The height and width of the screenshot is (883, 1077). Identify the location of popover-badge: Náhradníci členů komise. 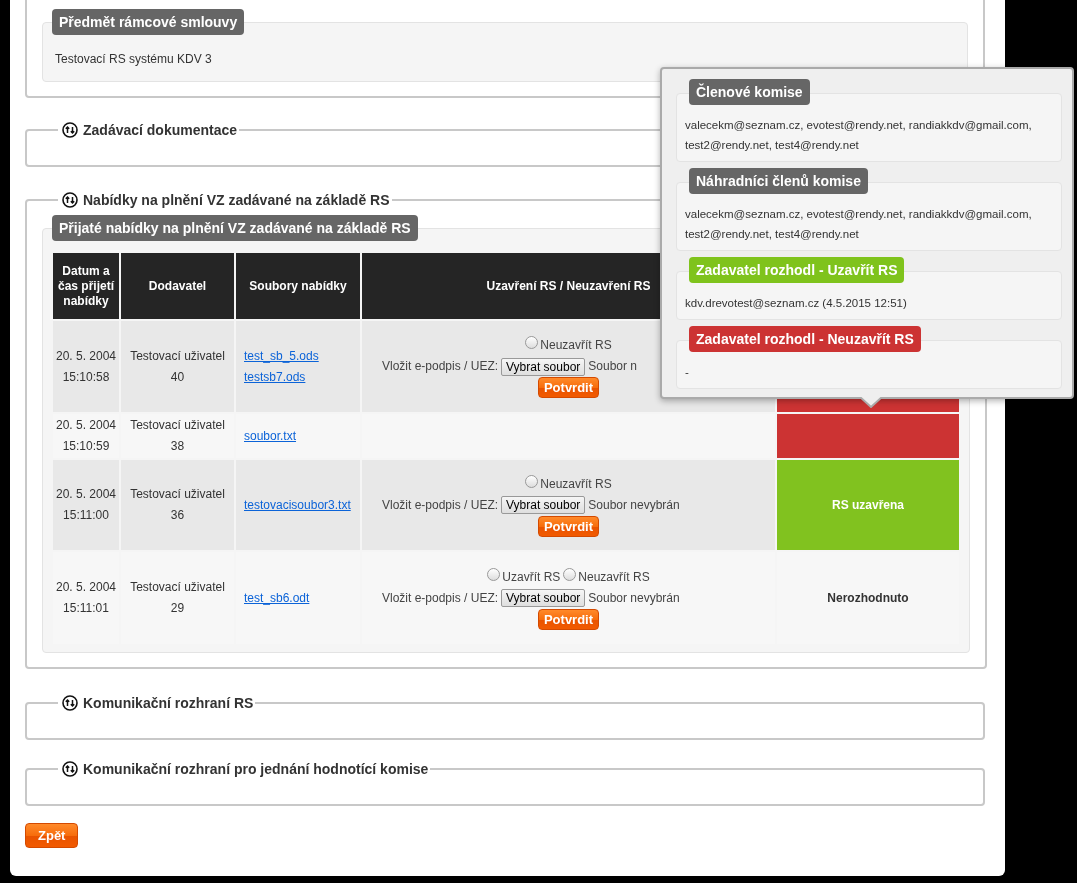
(778, 181).